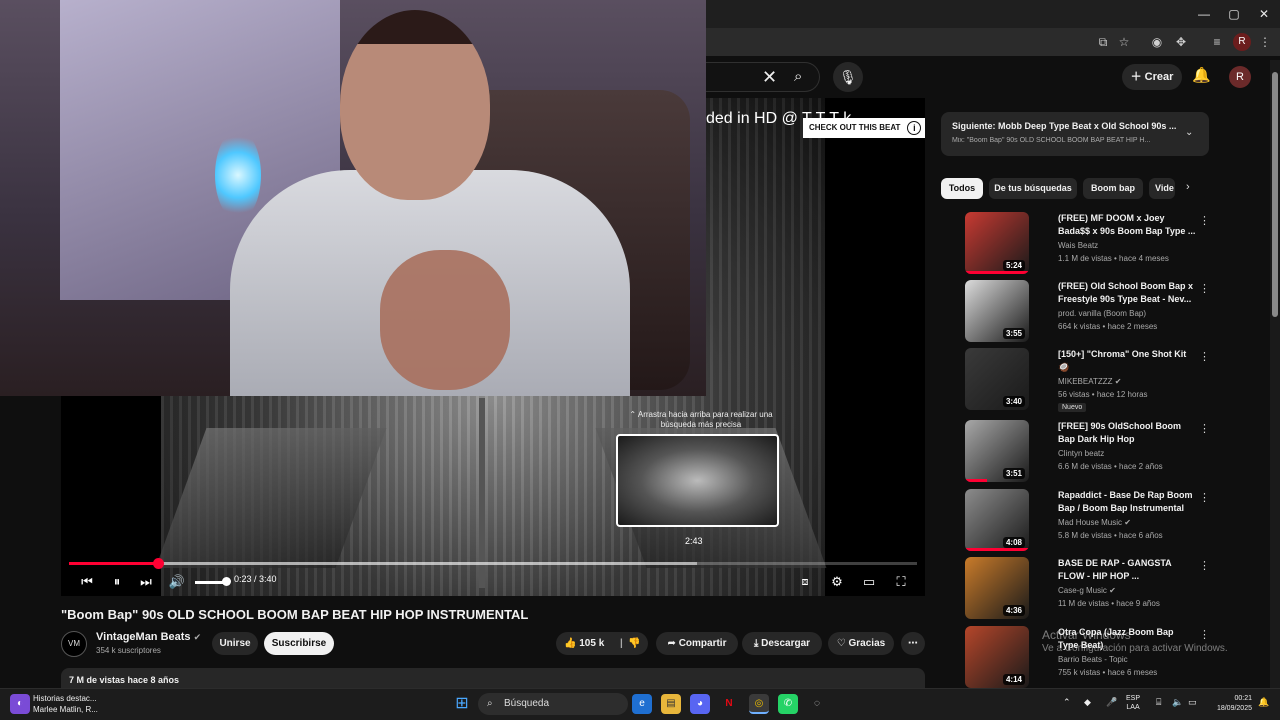 The width and height of the screenshot is (1280, 720). Describe the element at coordinates (962, 188) in the screenshot. I see `chip-todos: Todos` at that location.